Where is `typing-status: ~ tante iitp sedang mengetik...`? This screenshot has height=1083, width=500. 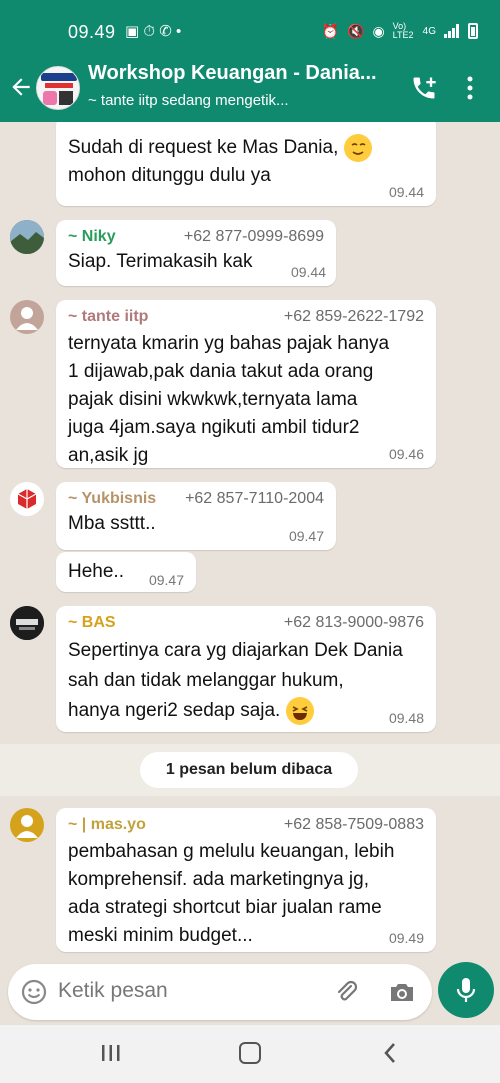
typing-status: ~ tante iitp sedang mengetik... is located at coordinates (188, 100).